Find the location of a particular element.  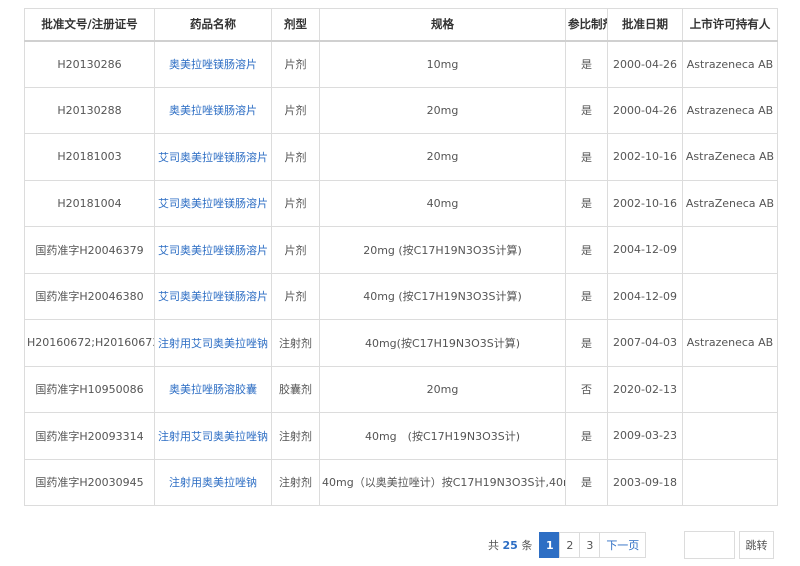

specification-cell: 40mg is located at coordinates (442, 203).